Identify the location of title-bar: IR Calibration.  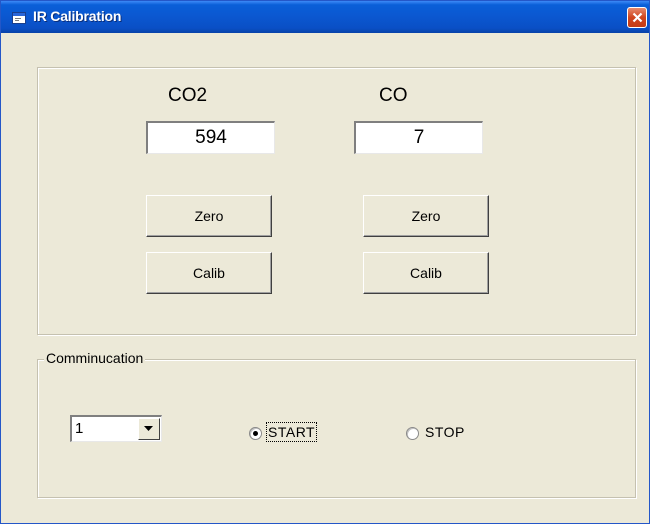
(325, 17).